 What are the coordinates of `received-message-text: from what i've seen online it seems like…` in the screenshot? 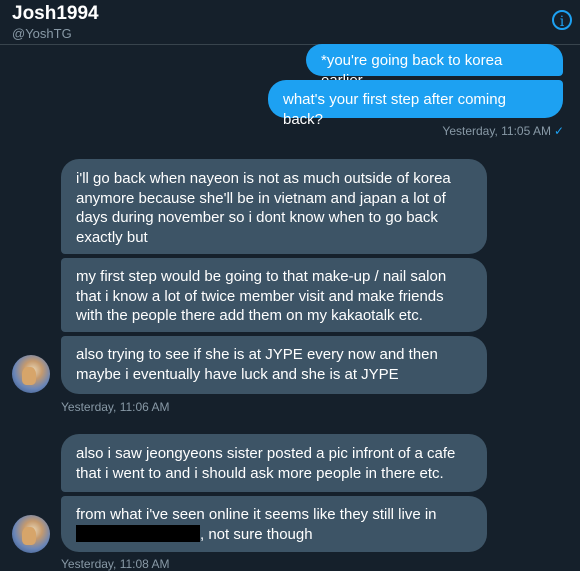 It's located at (256, 514).